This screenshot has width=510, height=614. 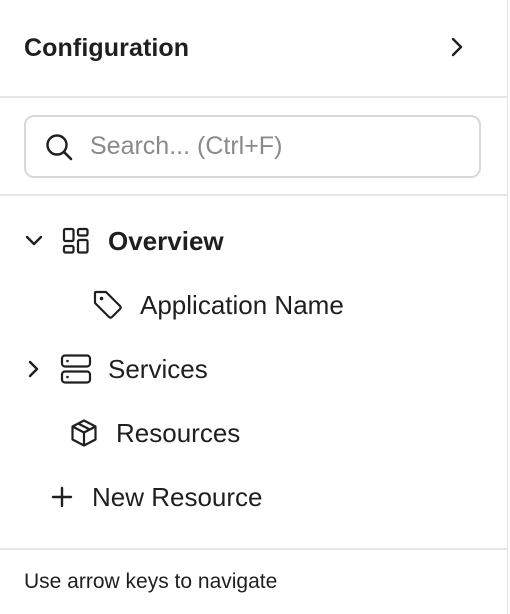 What do you see at coordinates (275, 146) in the screenshot?
I see `search-input` at bounding box center [275, 146].